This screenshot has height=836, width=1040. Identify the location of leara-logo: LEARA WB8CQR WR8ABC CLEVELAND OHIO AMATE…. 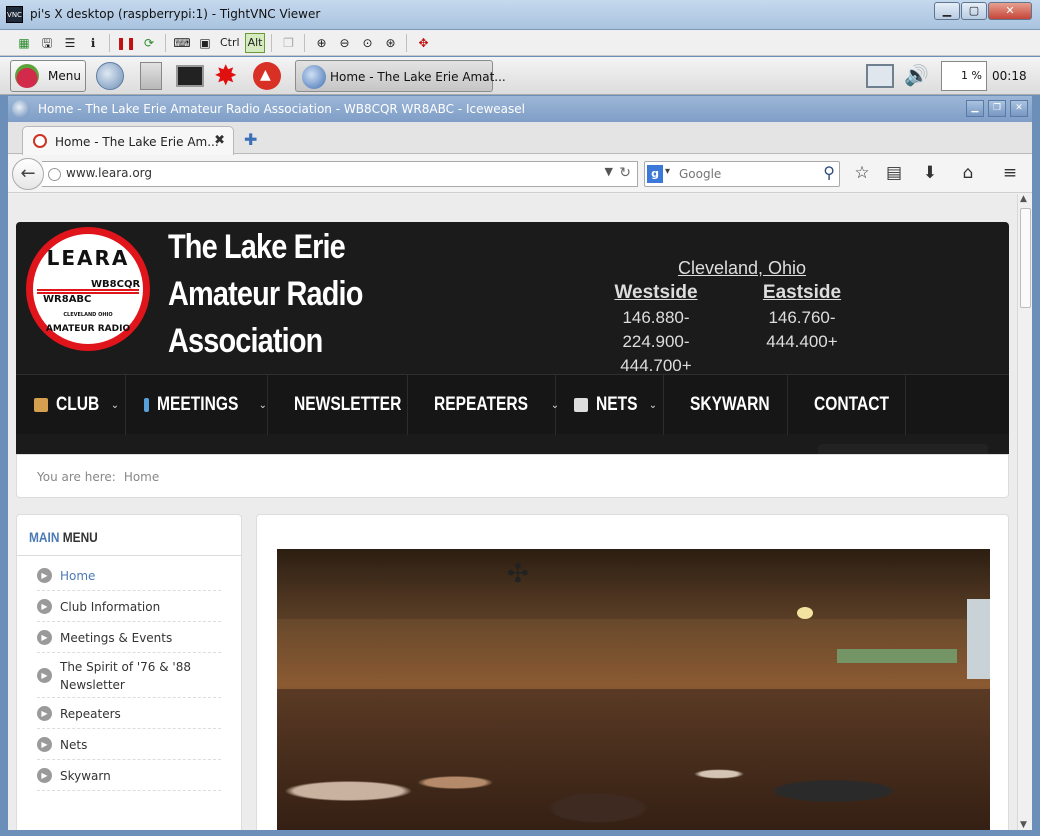
(88, 289).